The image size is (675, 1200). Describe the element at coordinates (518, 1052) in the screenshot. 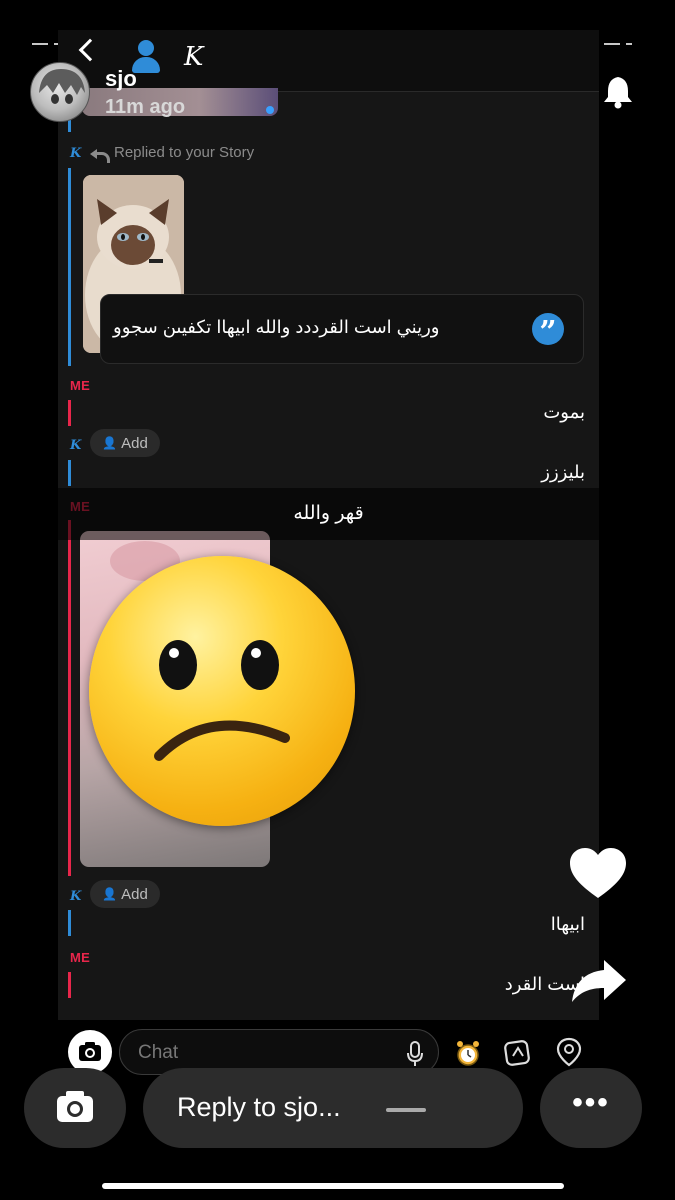

I see `sticker-icon` at that location.